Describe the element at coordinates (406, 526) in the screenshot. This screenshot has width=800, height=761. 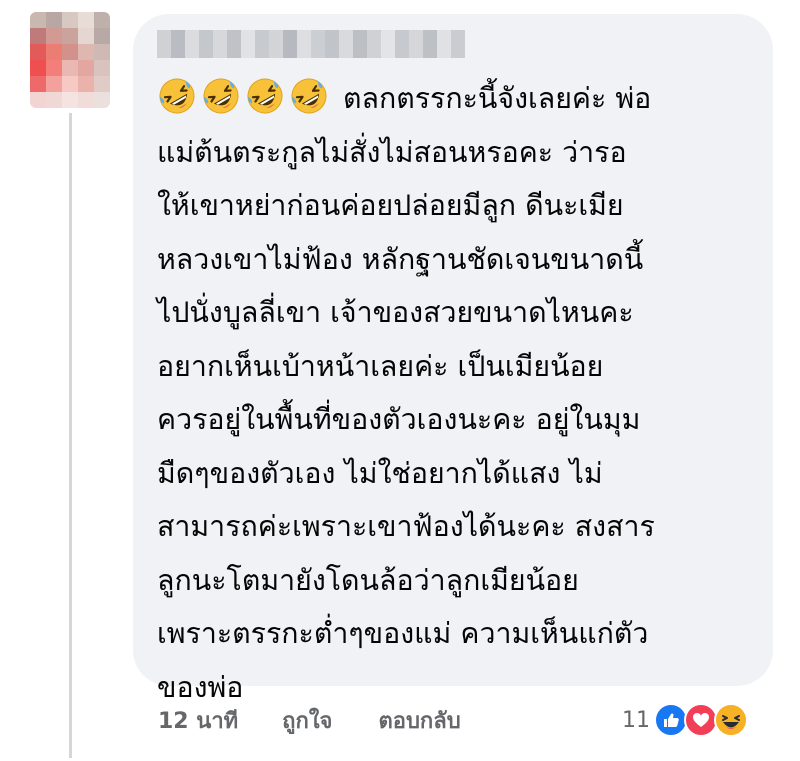
I see `comment-line: สามารถค่ะเพราะเขาฟ้องได้นะคะ สงสาร` at that location.